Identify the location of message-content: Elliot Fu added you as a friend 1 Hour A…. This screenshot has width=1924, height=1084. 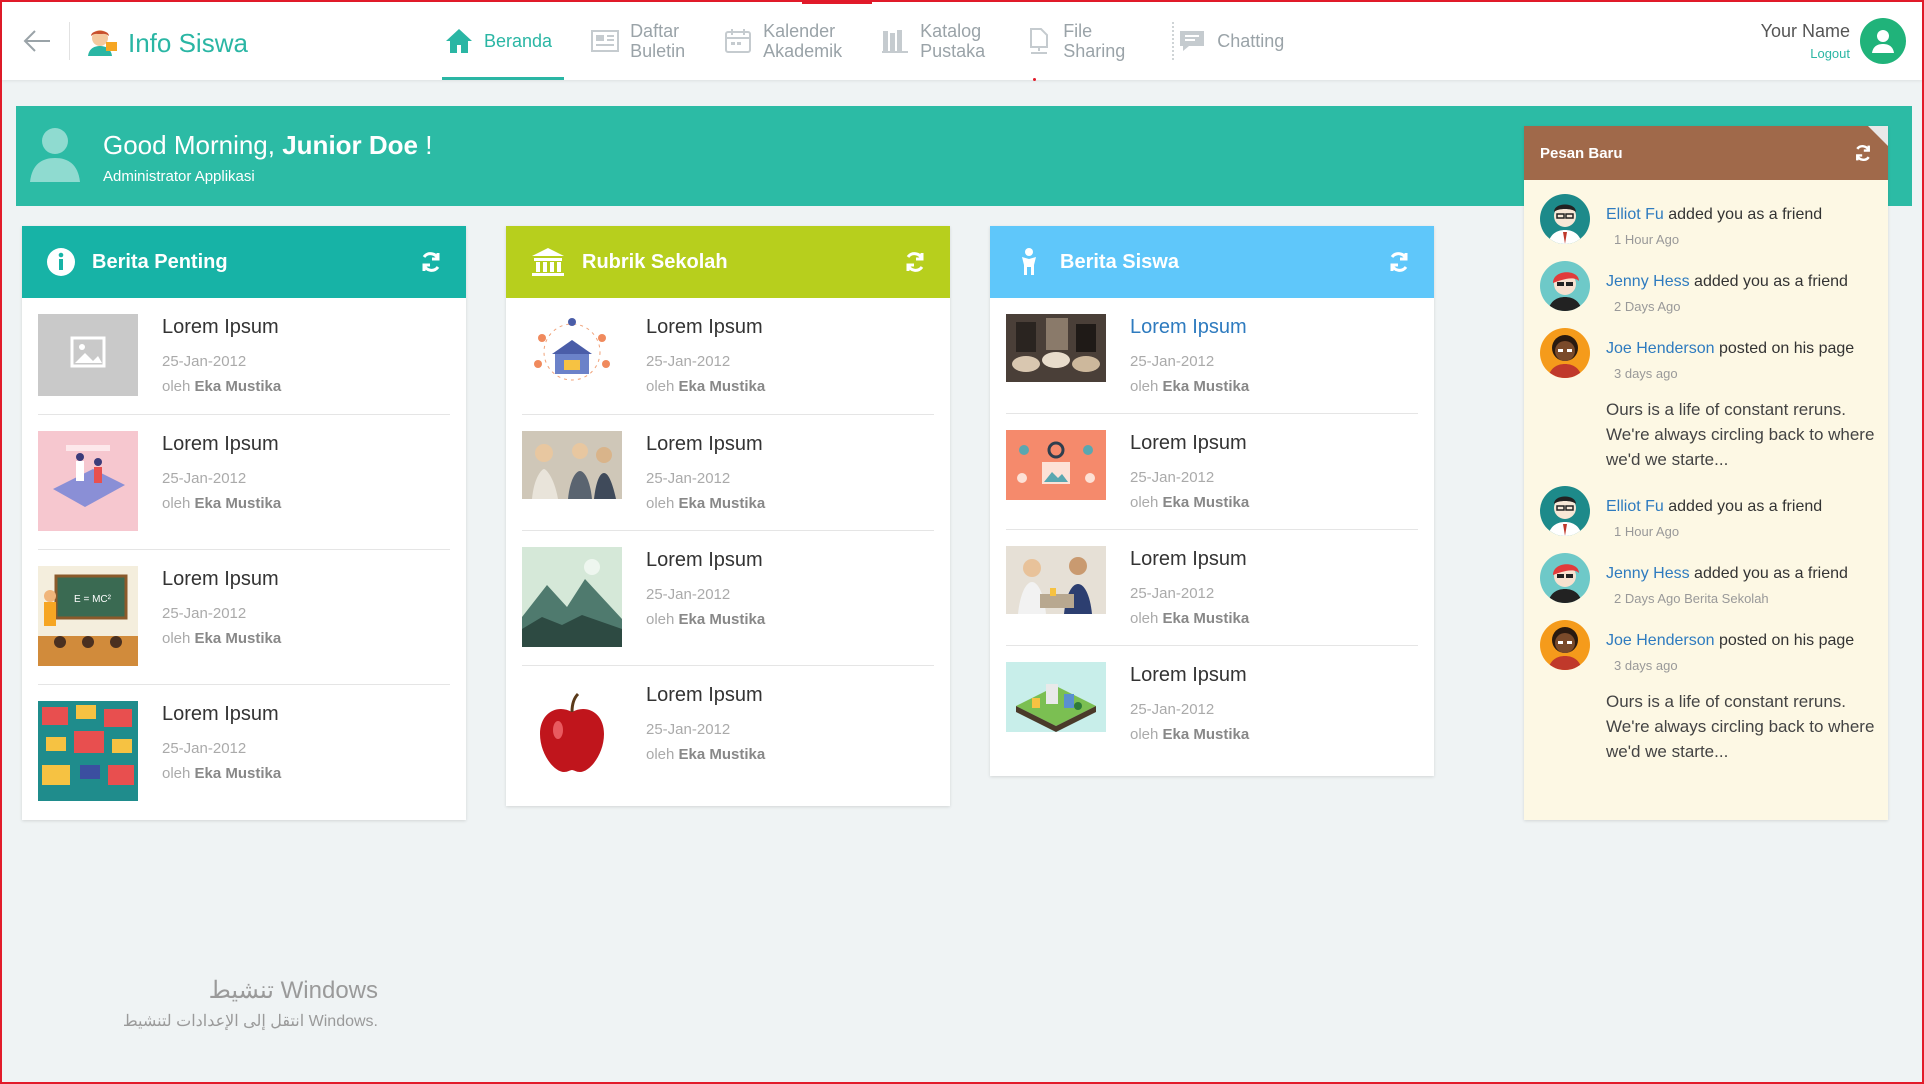
(1714, 220).